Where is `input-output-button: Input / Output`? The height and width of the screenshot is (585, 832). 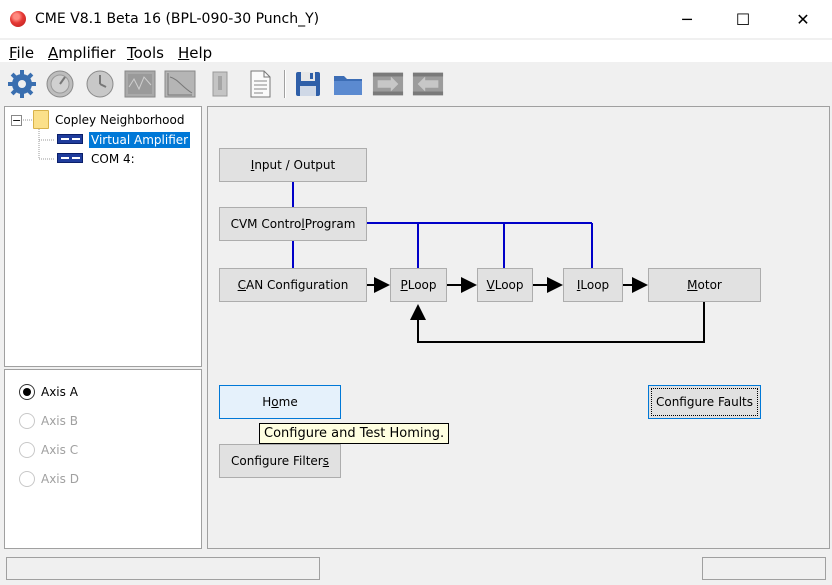
input-output-button: Input / Output is located at coordinates (293, 165).